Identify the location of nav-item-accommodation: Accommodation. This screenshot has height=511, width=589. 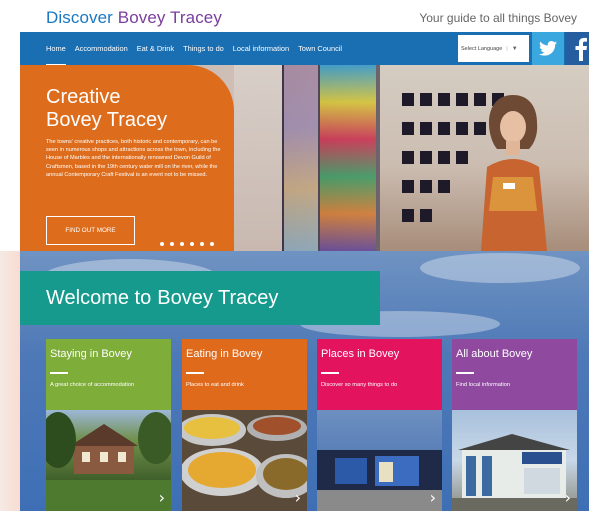
(101, 48).